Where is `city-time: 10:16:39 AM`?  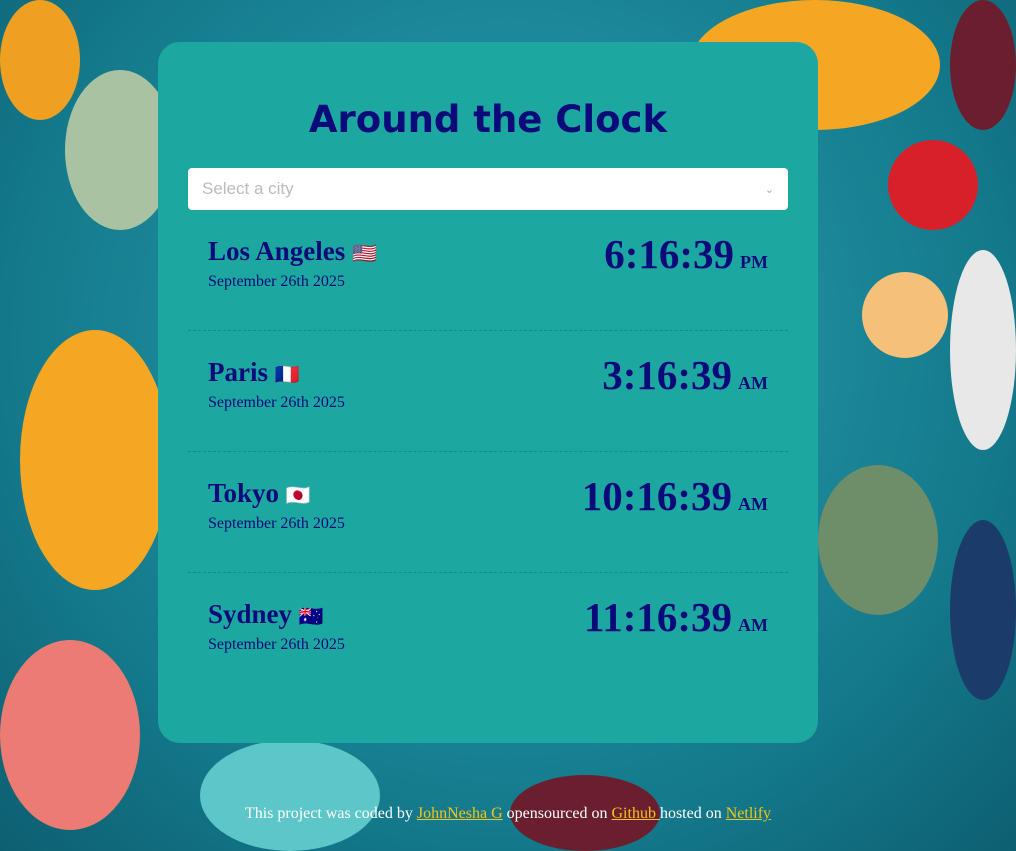 city-time: 10:16:39 AM is located at coordinates (675, 496).